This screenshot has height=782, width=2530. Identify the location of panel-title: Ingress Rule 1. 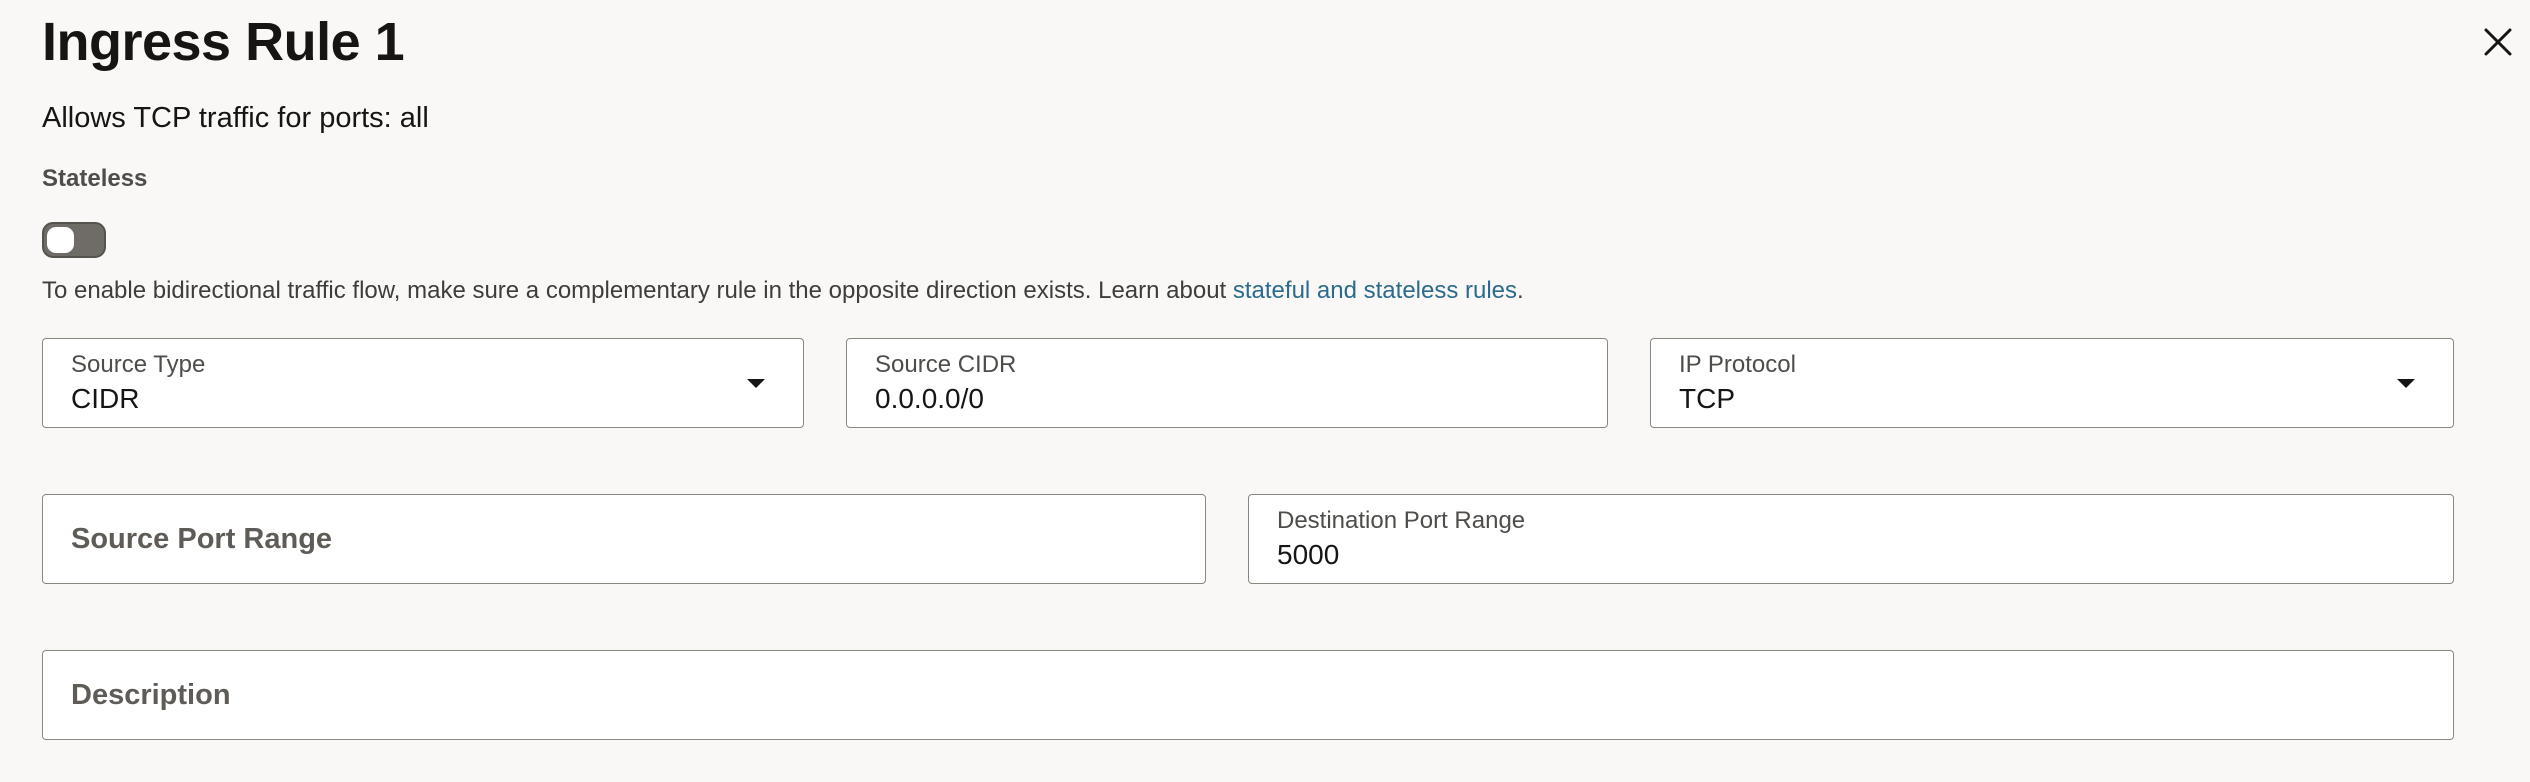
(223, 42).